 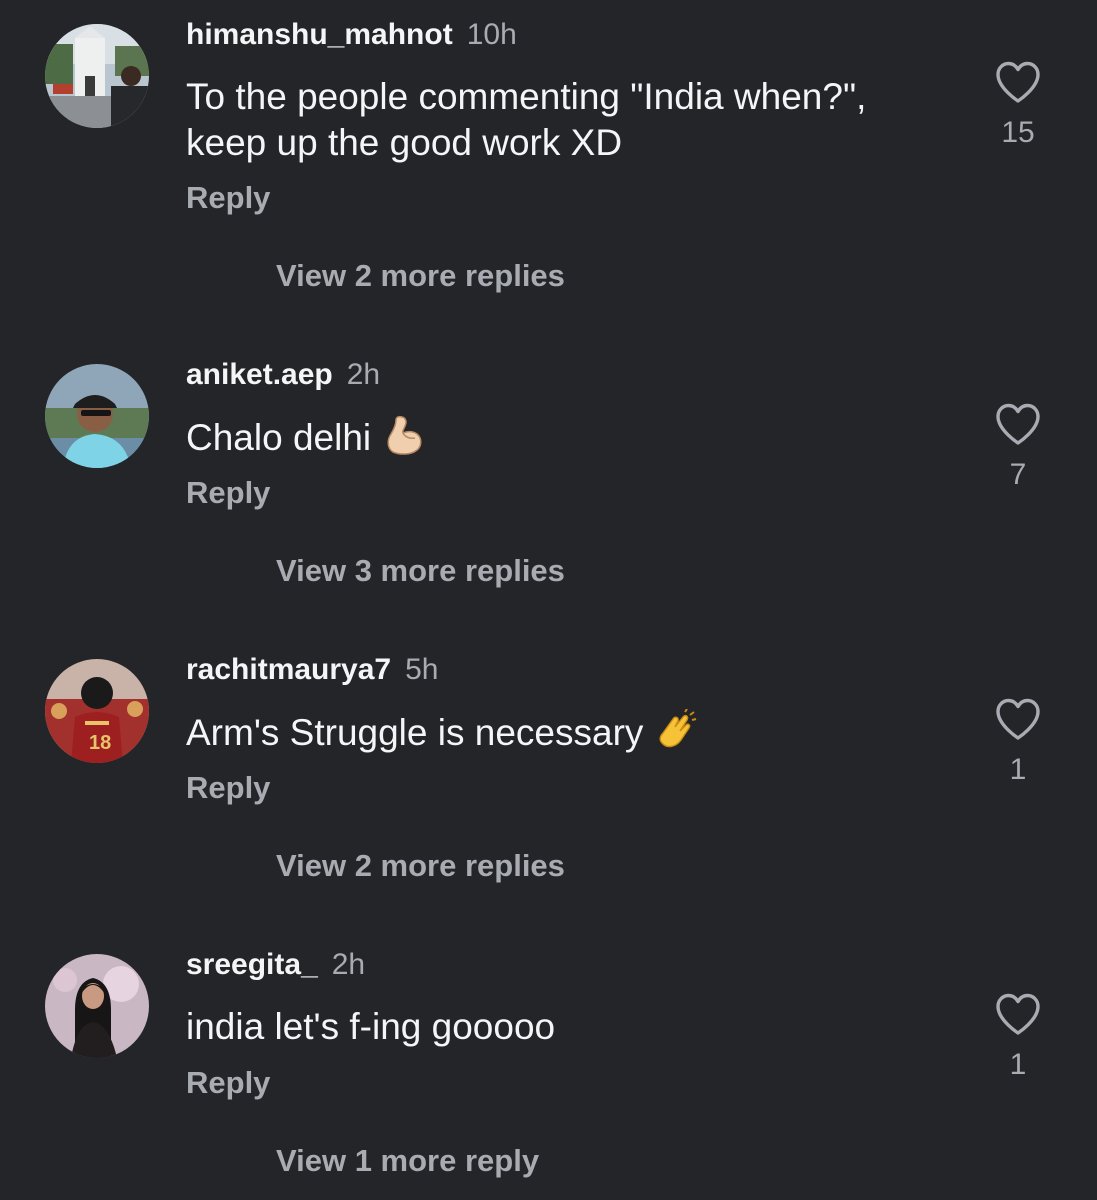 I want to click on avatar-photo-church, so click(x=97, y=76).